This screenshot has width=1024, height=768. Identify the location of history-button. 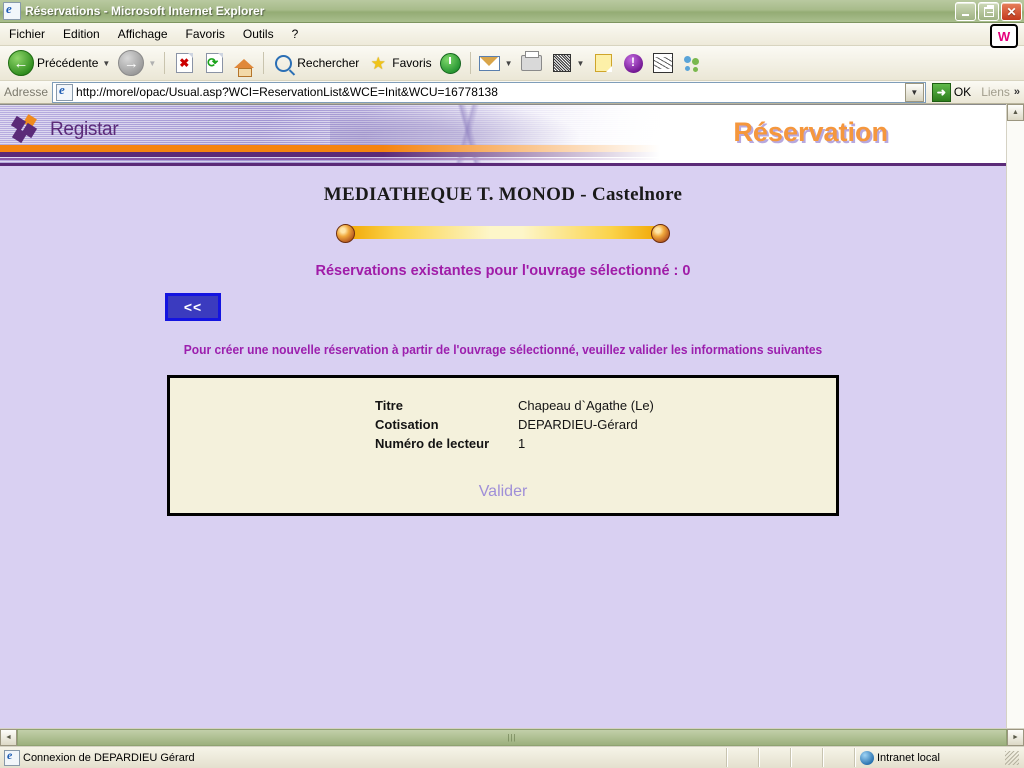
(451, 63).